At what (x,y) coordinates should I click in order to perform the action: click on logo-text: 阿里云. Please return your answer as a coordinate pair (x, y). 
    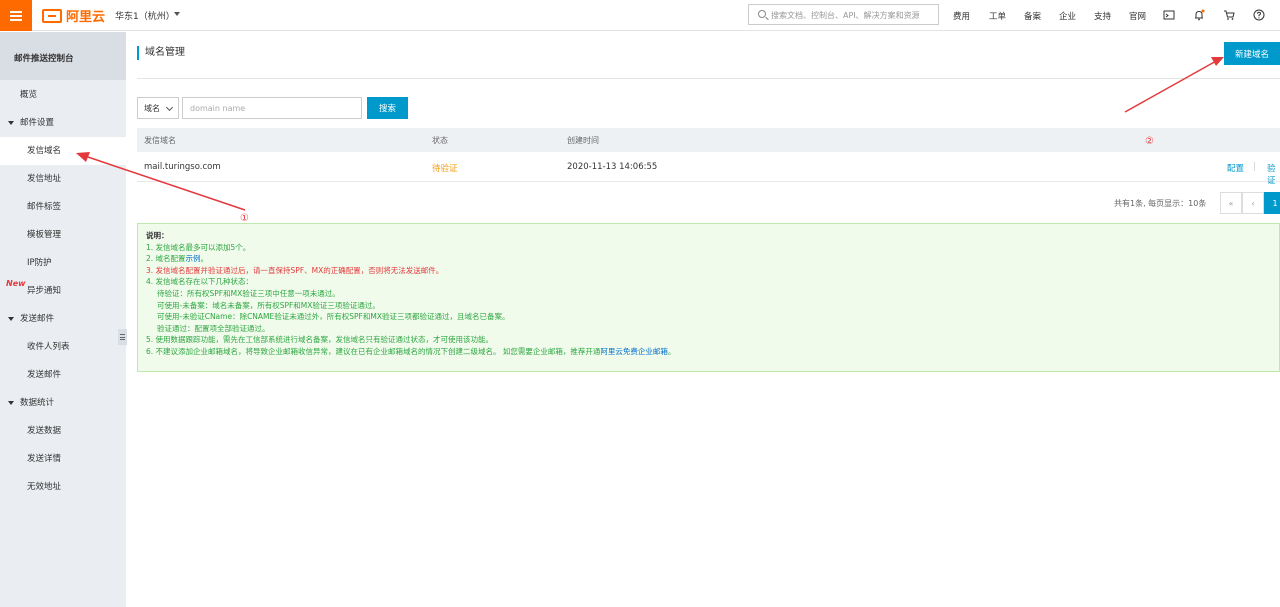
    Looking at the image, I should click on (86, 17).